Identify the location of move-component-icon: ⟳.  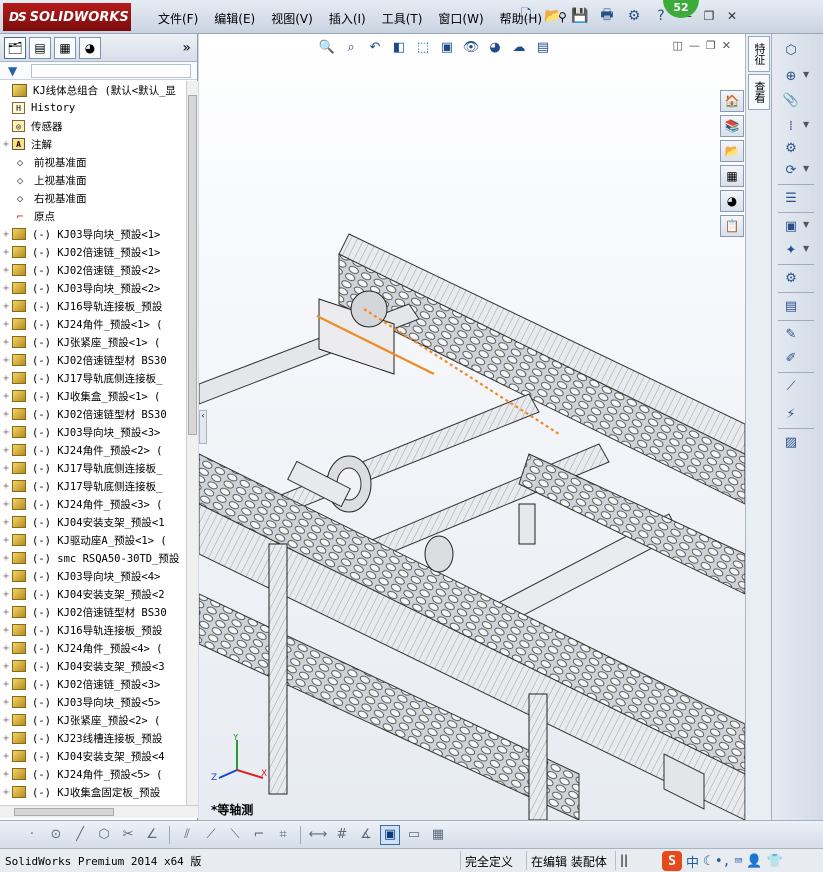
(791, 170).